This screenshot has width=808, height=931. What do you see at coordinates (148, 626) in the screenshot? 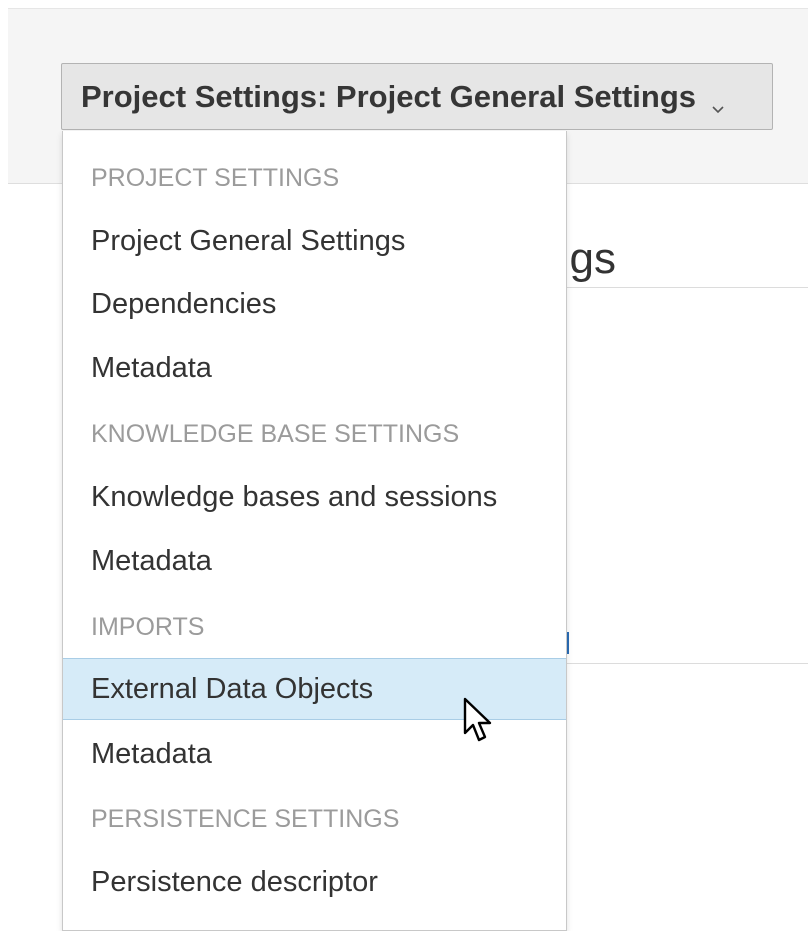
I see `menu-header-imports: IMPORTS` at bounding box center [148, 626].